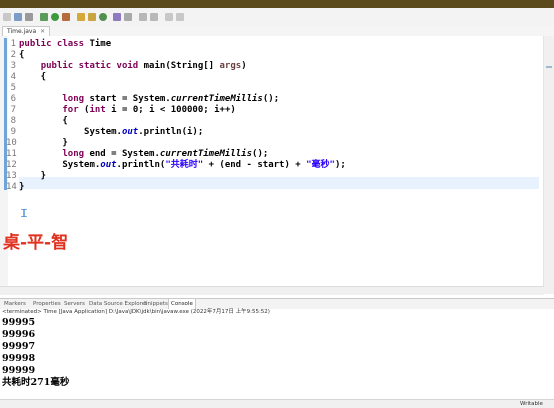  What do you see at coordinates (154, 17) in the screenshot?
I see `prev-annotation-icon` at bounding box center [154, 17].